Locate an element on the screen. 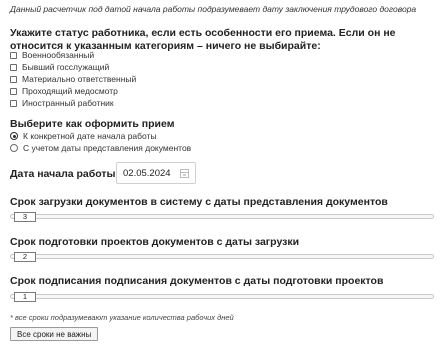 This screenshot has width=444, height=344. checkbox-financially-responsible: Материально ответственный is located at coordinates (73, 79).